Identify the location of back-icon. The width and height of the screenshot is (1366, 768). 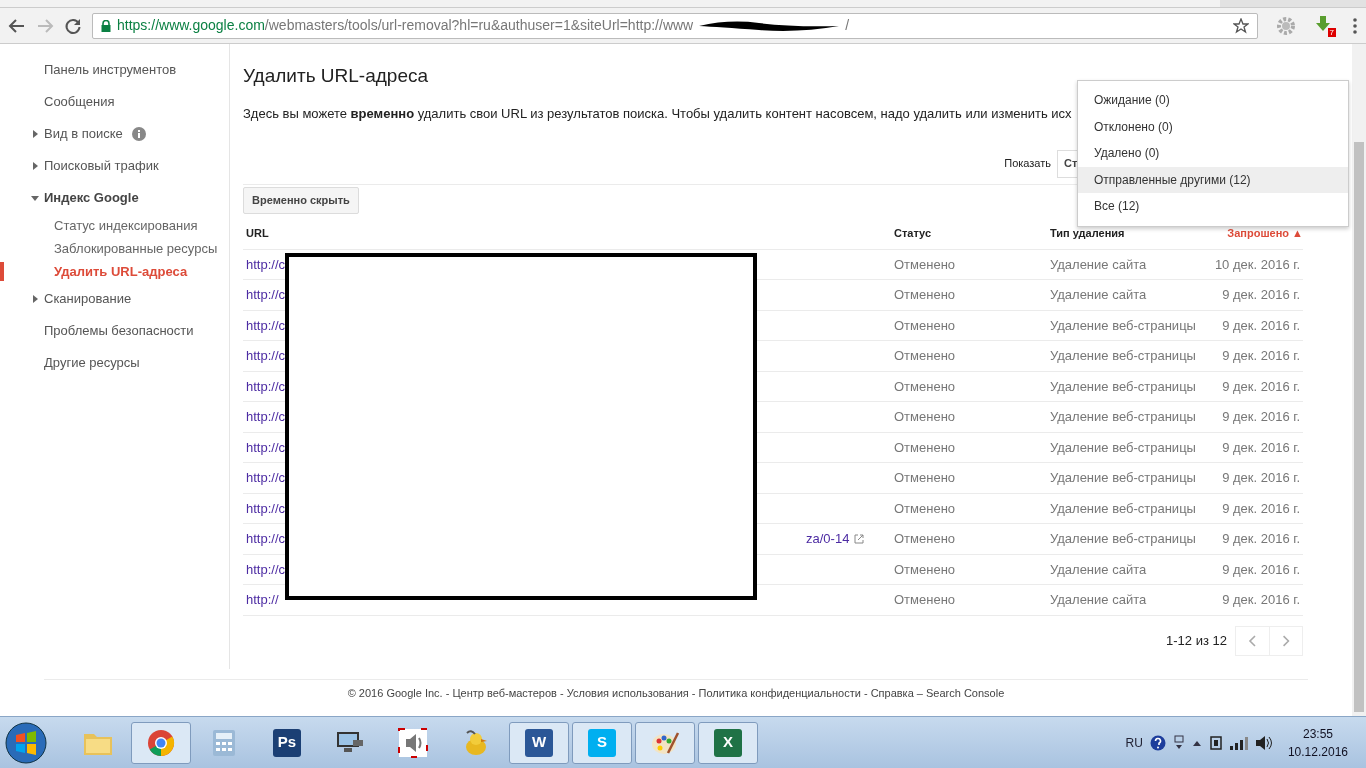
(17, 25).